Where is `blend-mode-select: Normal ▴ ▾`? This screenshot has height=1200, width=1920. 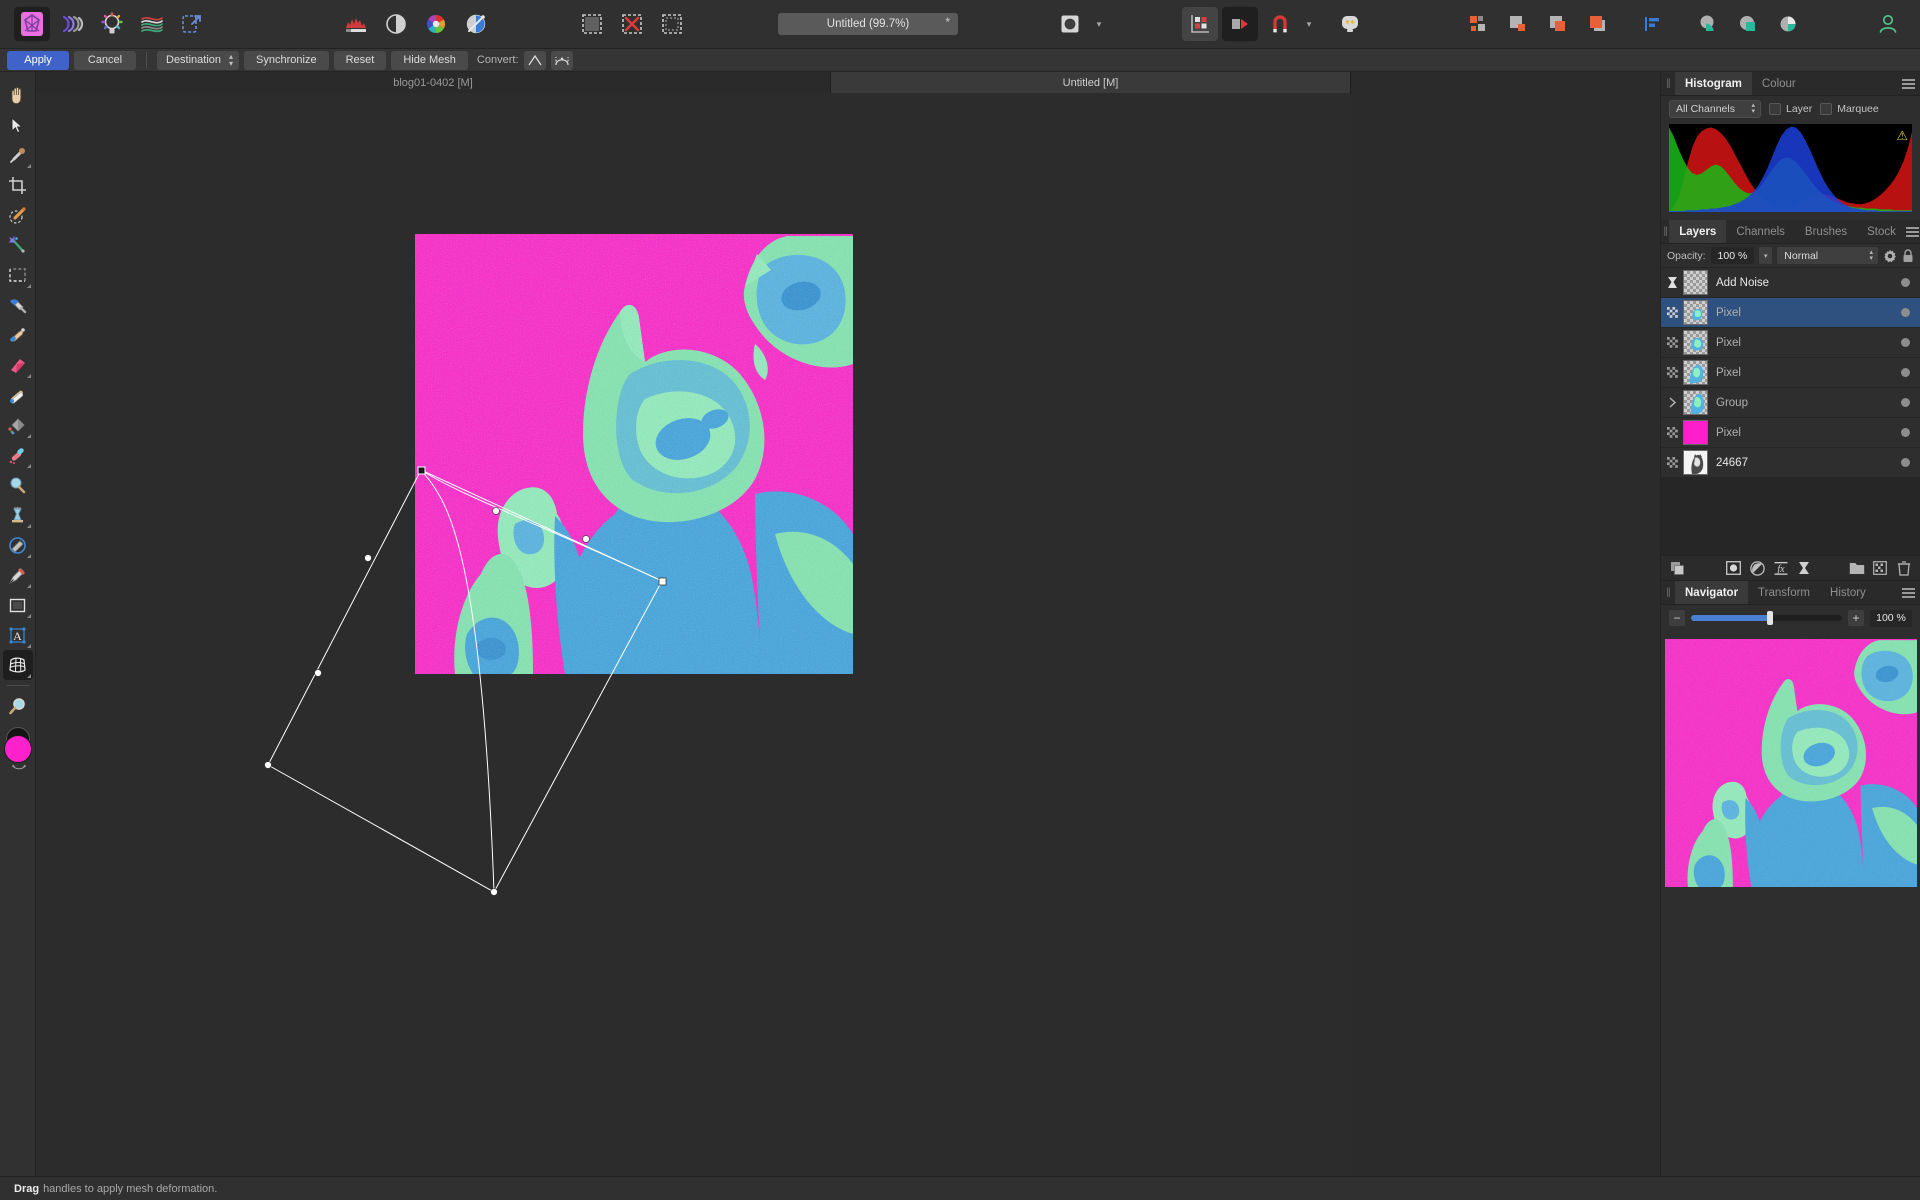
blend-mode-select: Normal ▴ ▾ is located at coordinates (1827, 255).